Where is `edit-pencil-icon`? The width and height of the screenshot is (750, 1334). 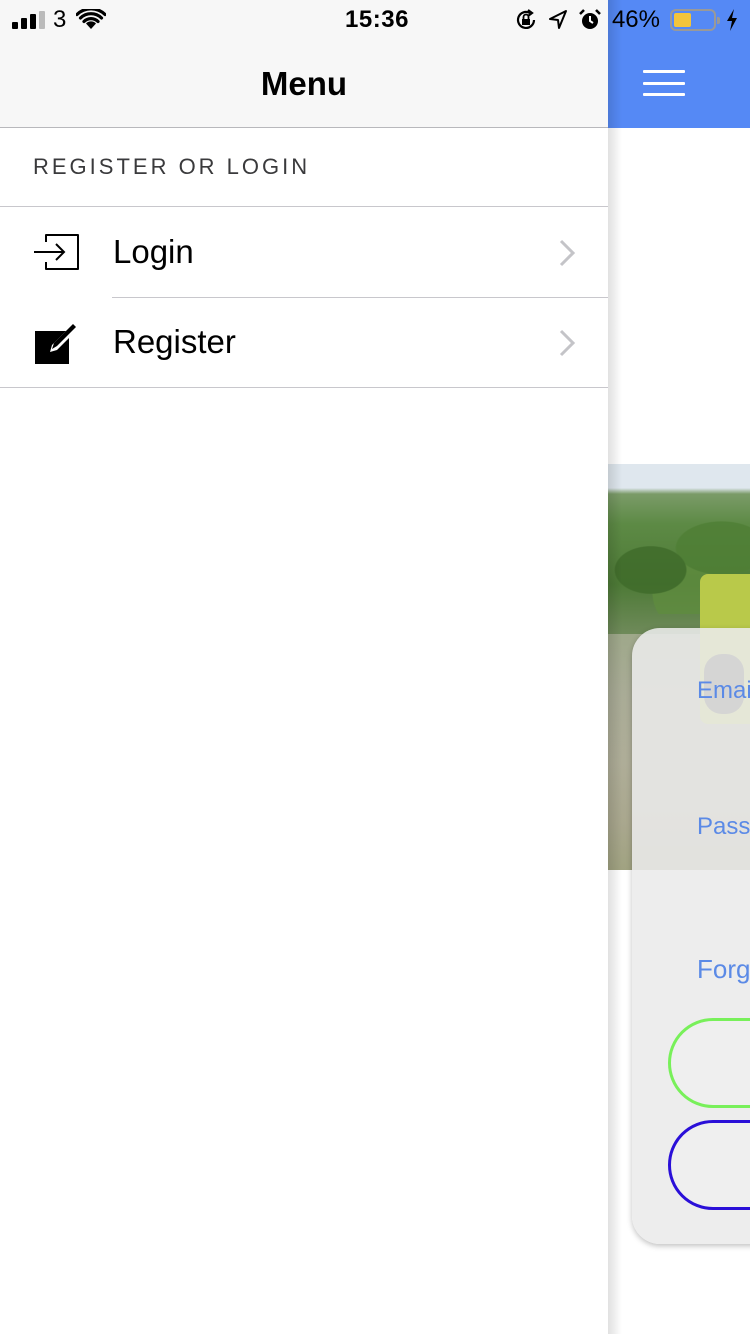 edit-pencil-icon is located at coordinates (56, 344).